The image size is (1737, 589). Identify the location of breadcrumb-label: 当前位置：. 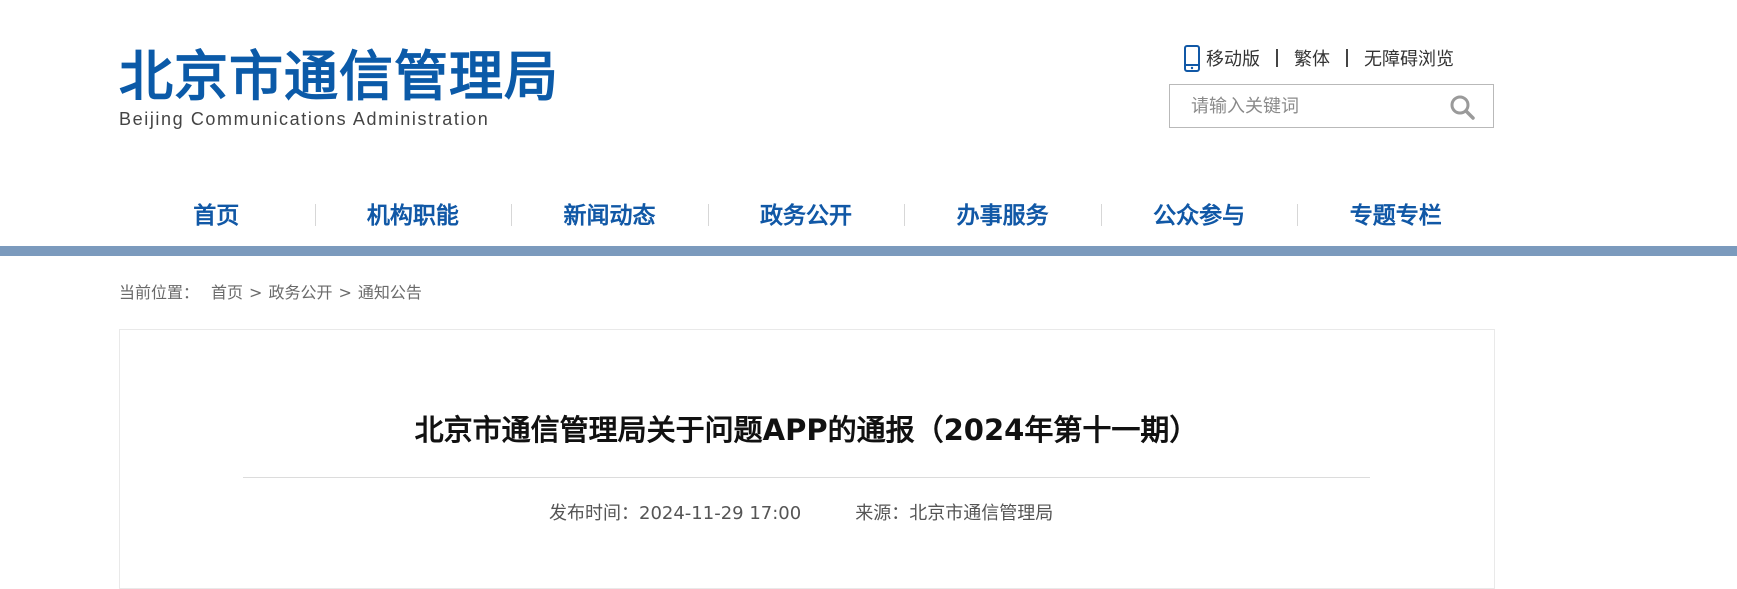
(159, 292).